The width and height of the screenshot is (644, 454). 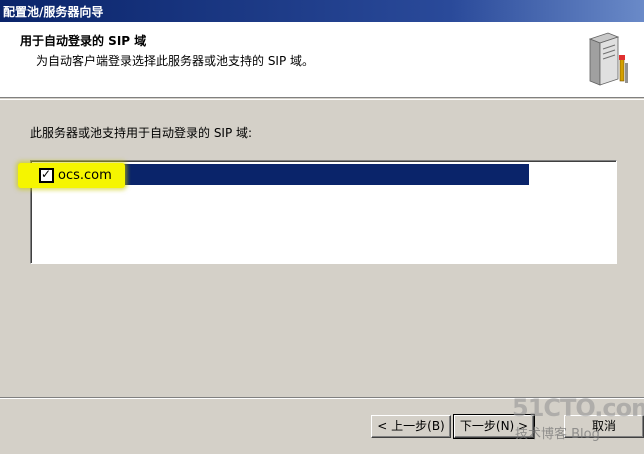 I want to click on back-button: < 上一步(B), so click(x=411, y=426).